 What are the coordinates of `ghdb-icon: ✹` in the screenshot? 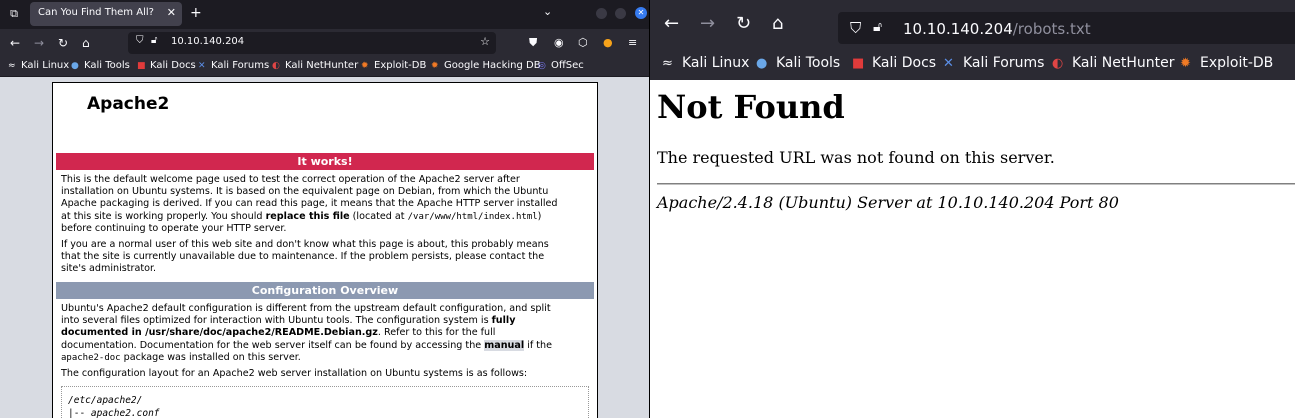 It's located at (435, 66).